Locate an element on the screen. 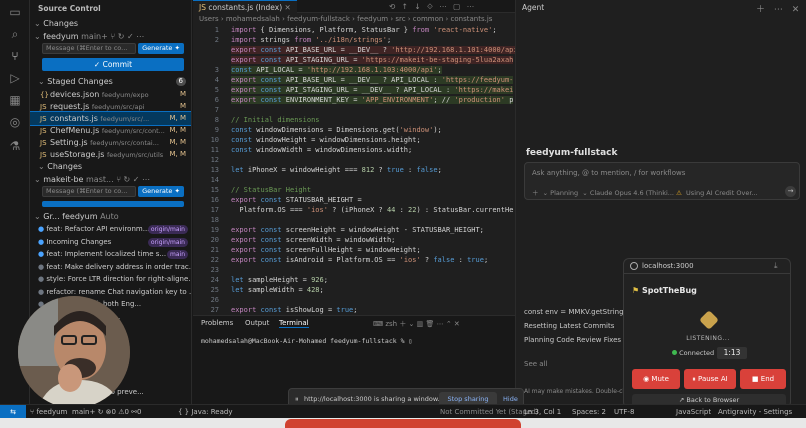 The image size is (806, 428). repo-name: makeit-be is located at coordinates (63, 179).